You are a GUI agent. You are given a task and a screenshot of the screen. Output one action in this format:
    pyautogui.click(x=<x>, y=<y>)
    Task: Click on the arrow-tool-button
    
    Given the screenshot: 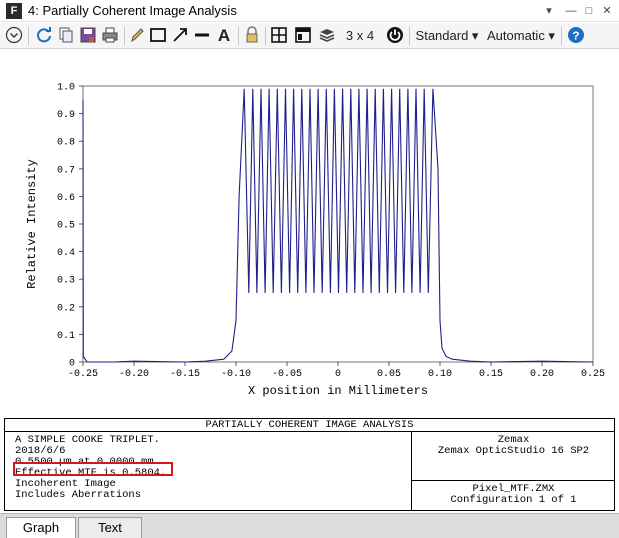 What is the action you would take?
    pyautogui.click(x=180, y=36)
    